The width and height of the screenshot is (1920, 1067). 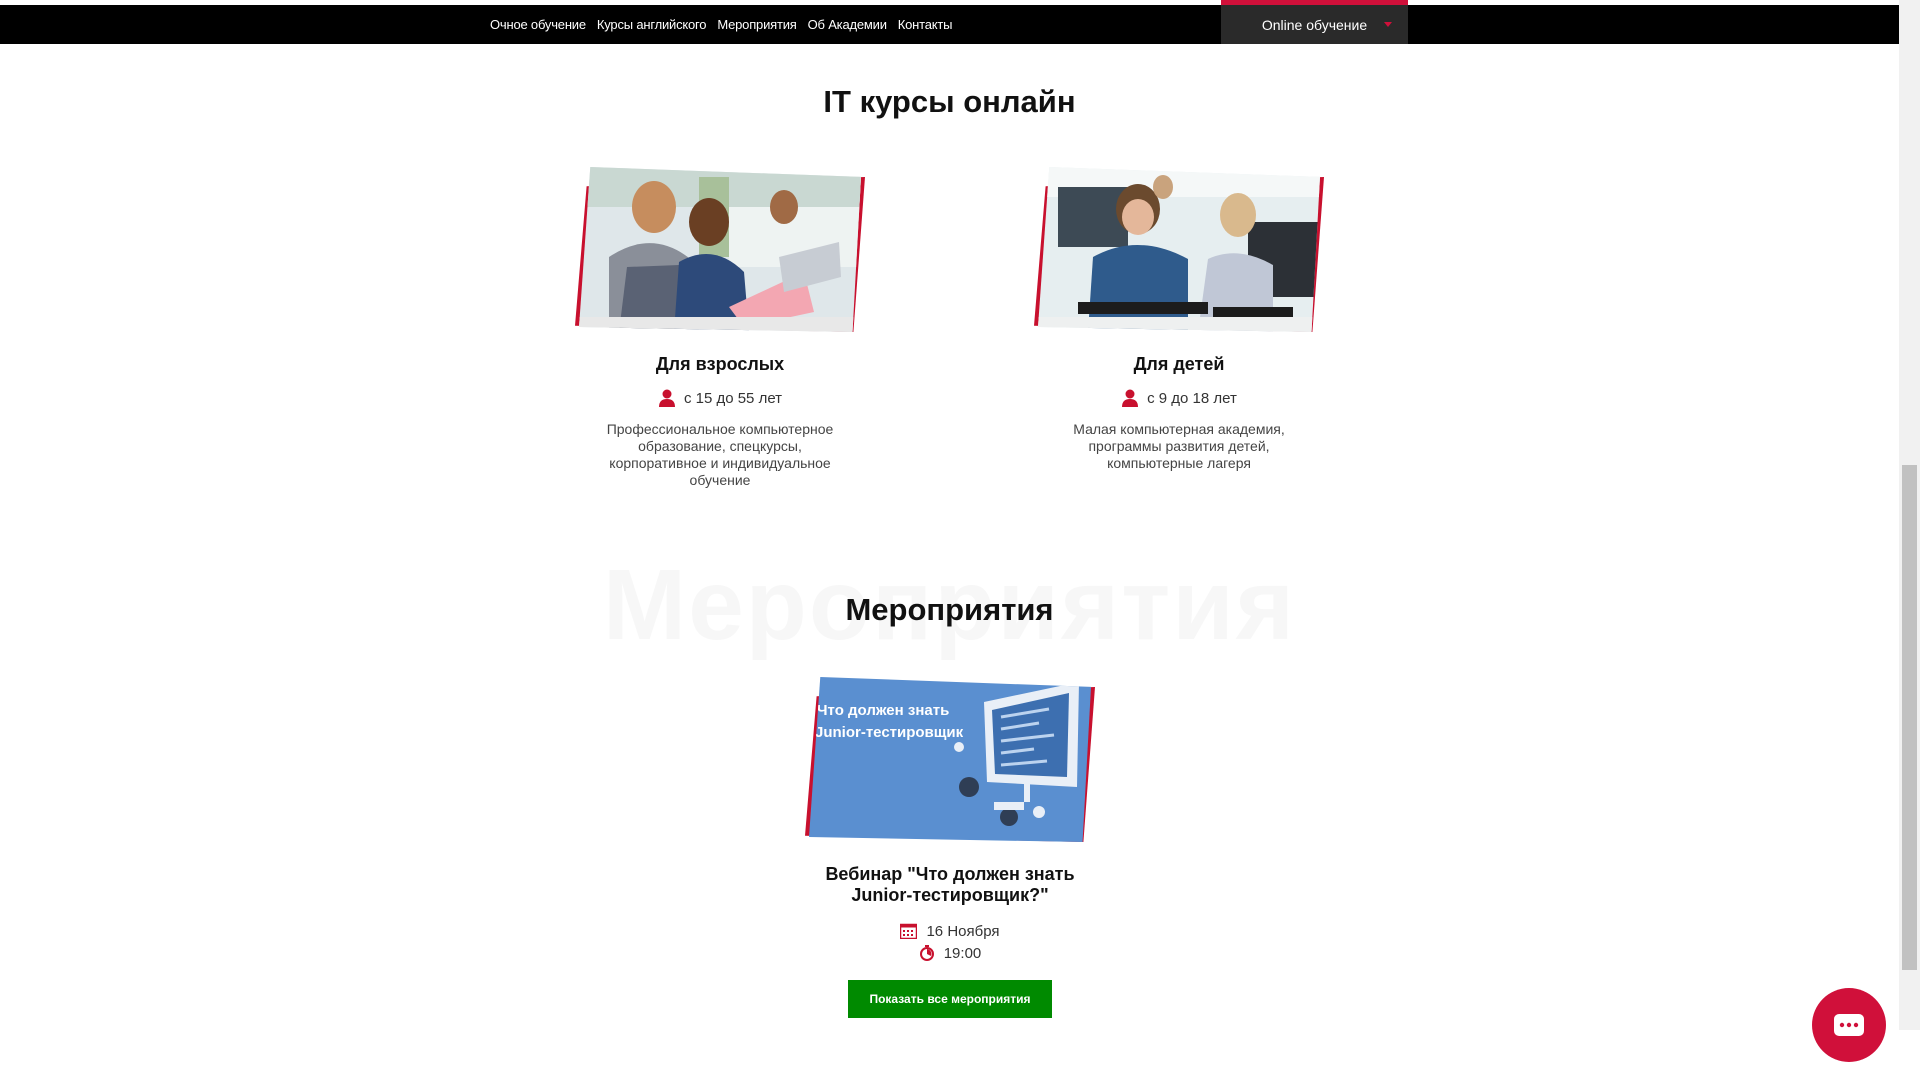 I want to click on event-image: Что должен знать Junior-тестировщик, so click(x=950, y=759).